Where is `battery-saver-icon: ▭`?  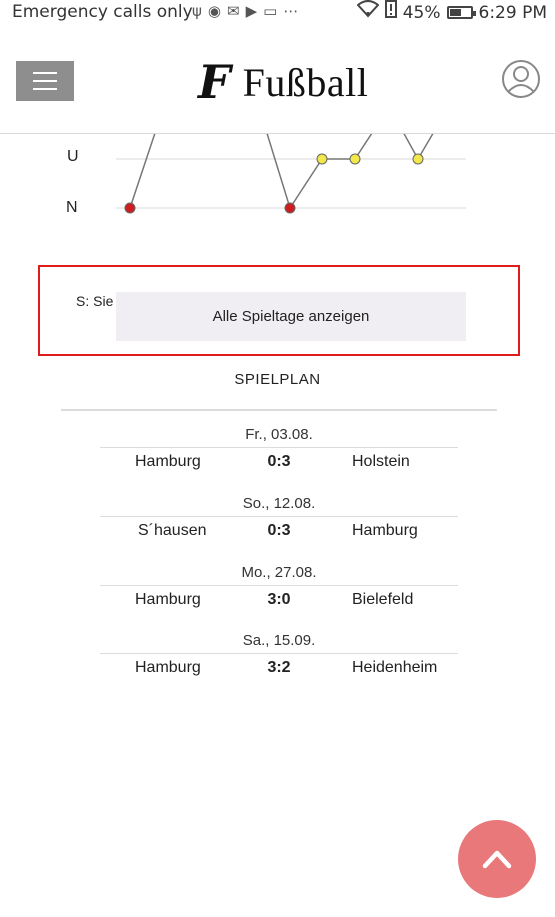
battery-saver-icon: ▭ is located at coordinates (270, 11).